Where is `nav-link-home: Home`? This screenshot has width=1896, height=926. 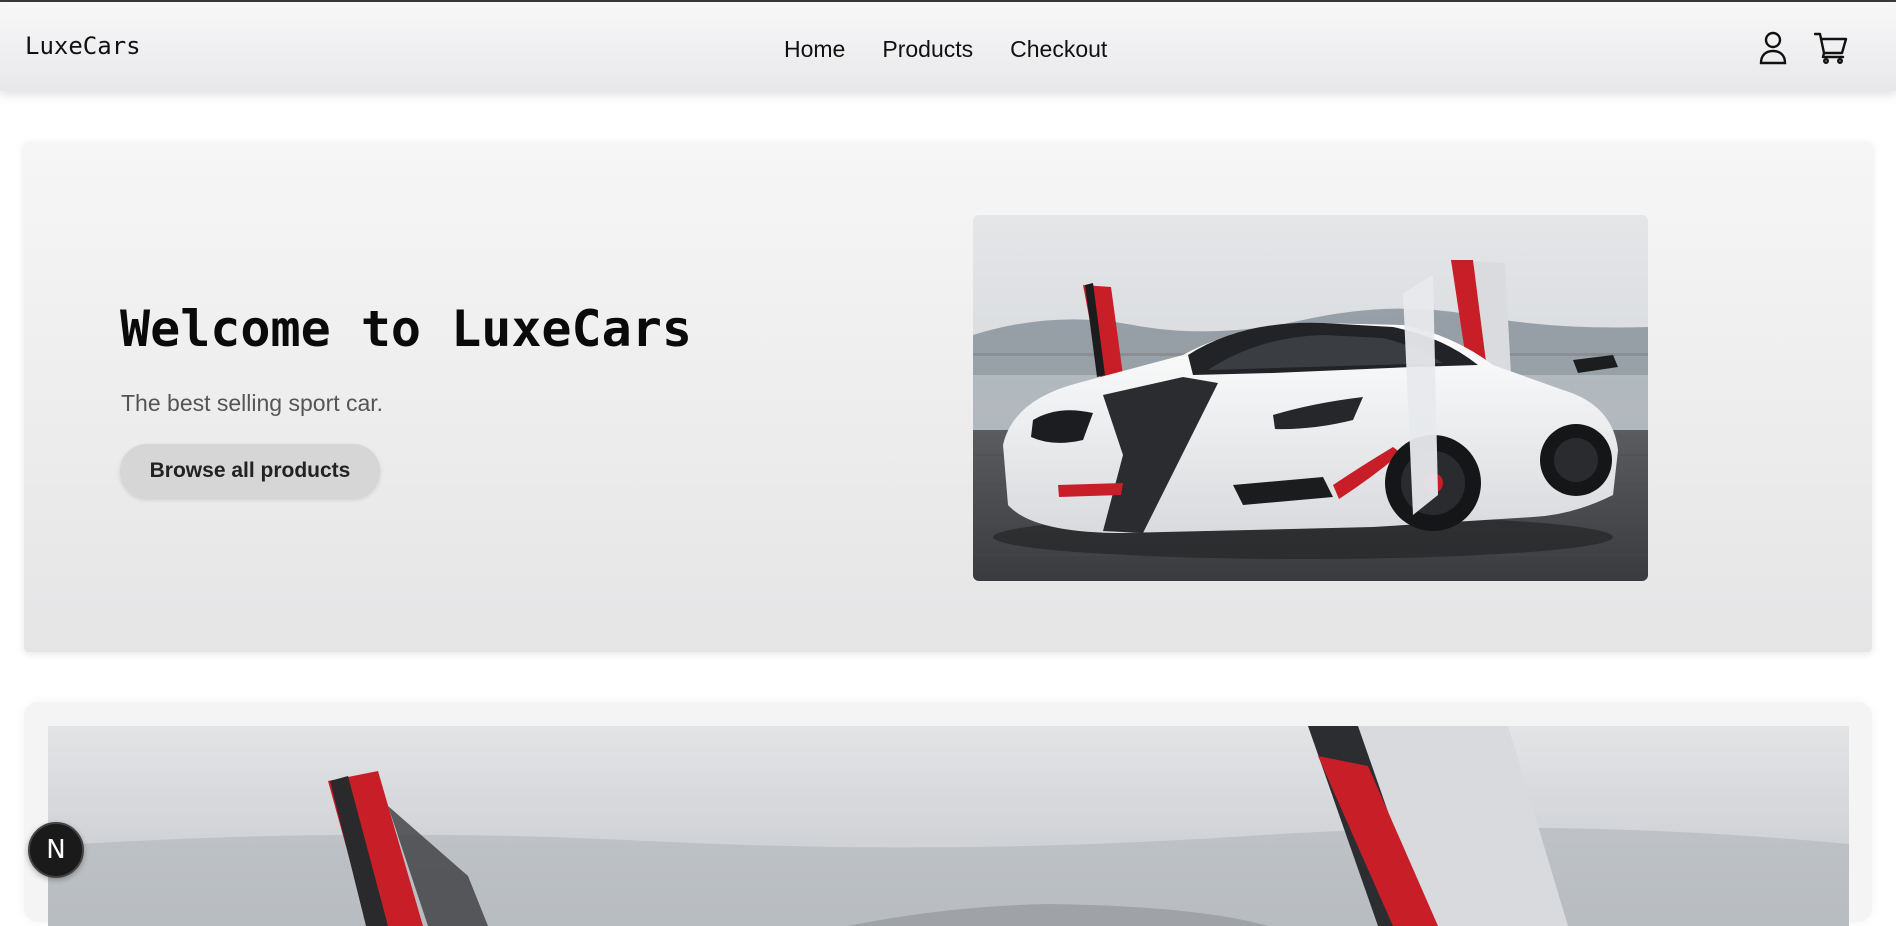 nav-link-home: Home is located at coordinates (814, 49).